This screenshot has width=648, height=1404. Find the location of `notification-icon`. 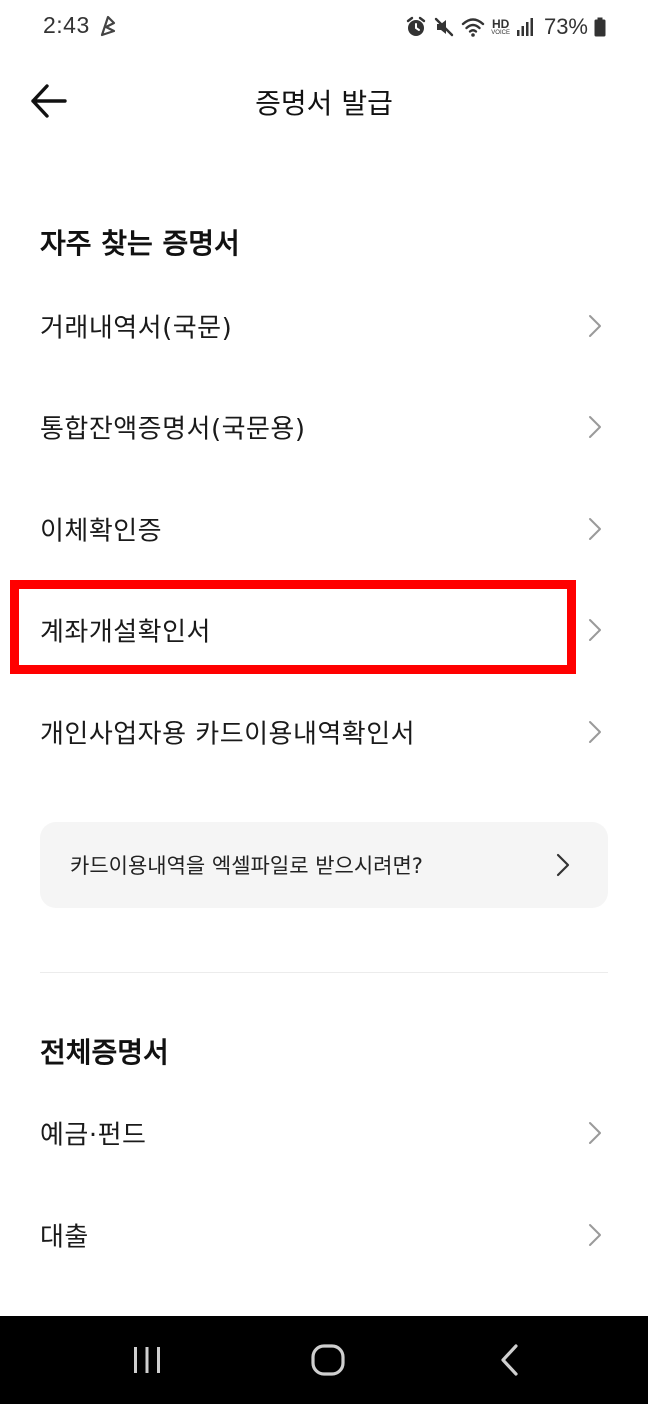

notification-icon is located at coordinates (108, 27).